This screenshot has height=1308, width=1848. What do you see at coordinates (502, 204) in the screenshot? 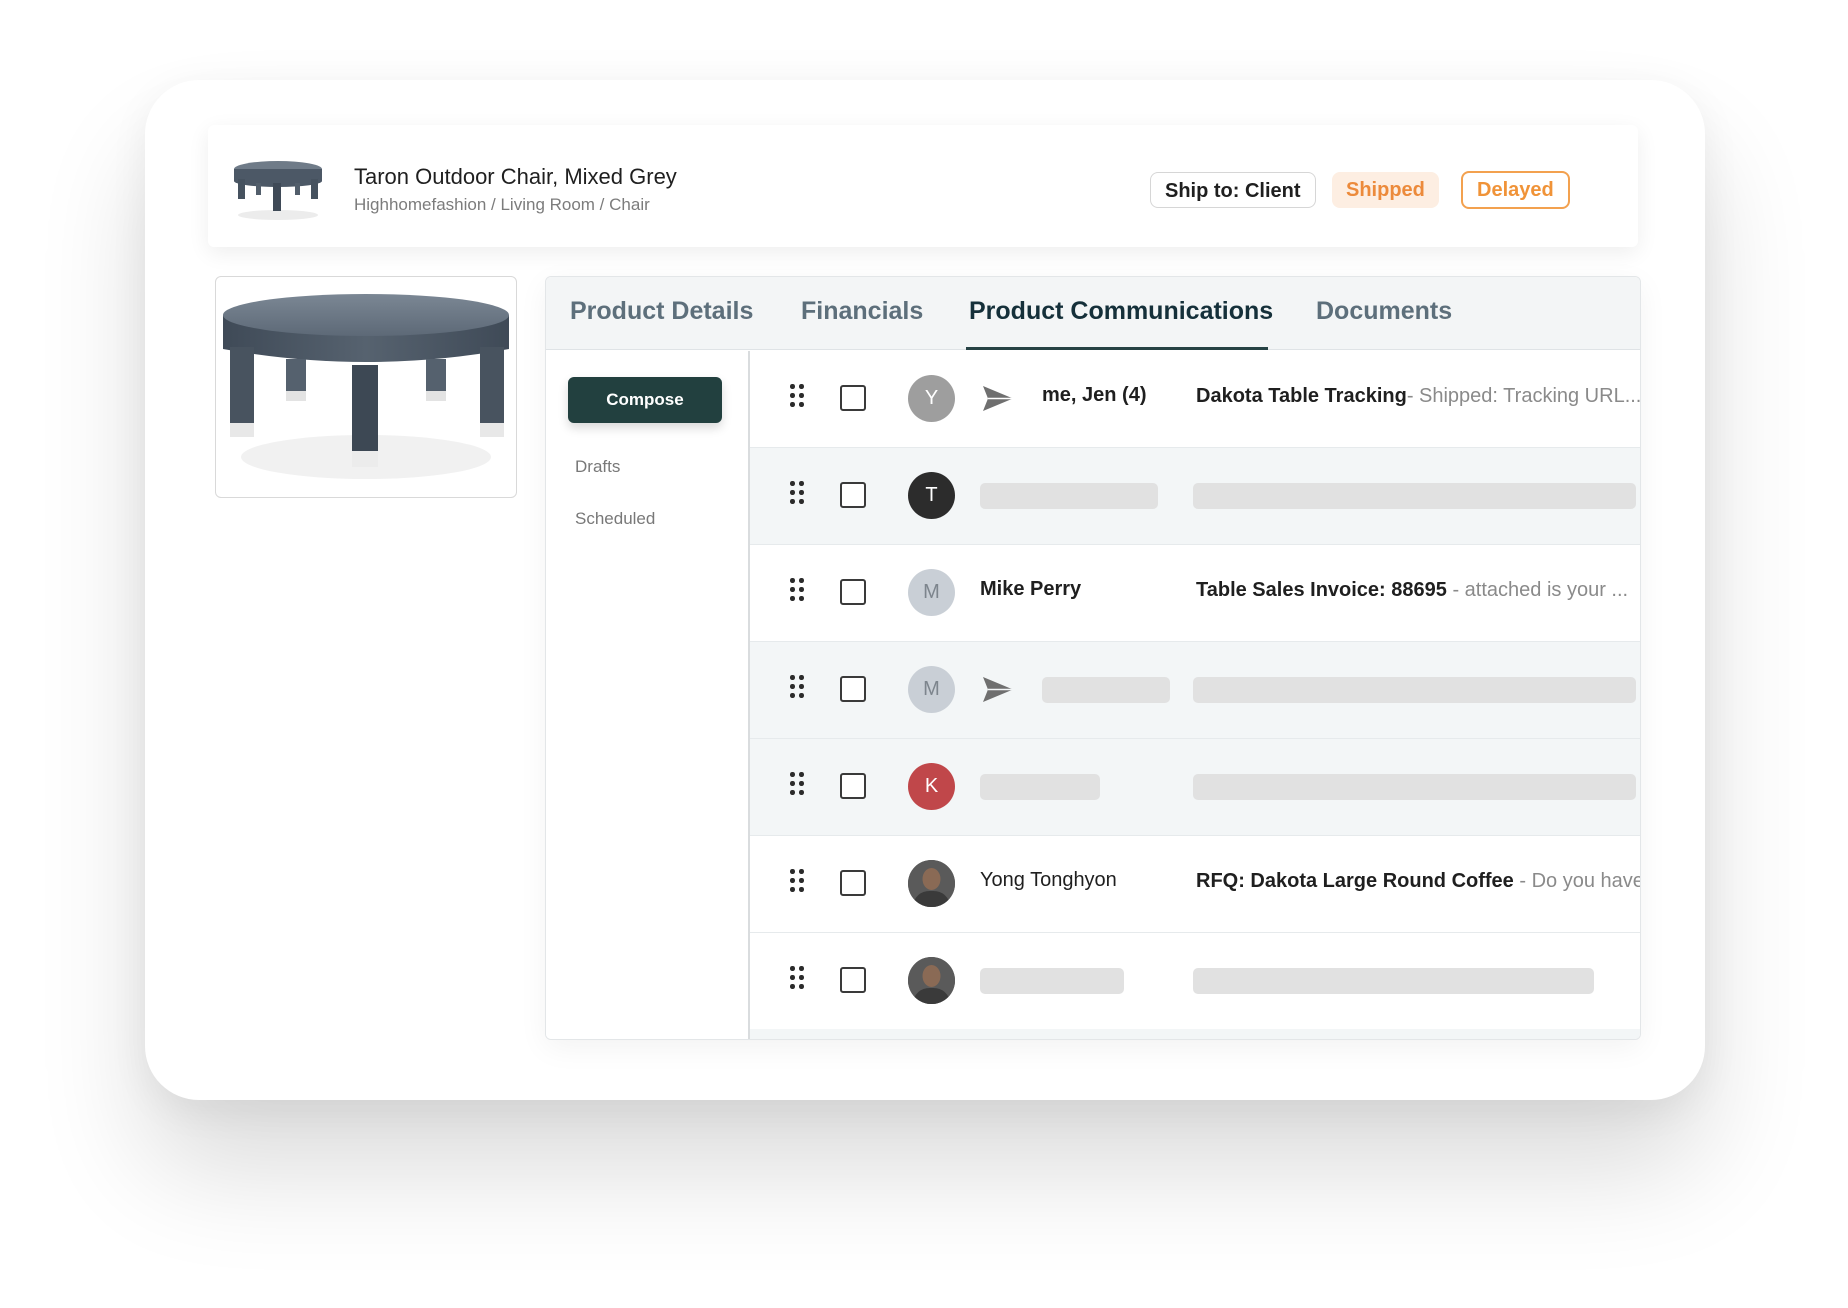
I see `breadcrumb: Highhomefashion / Living Room / Chair` at bounding box center [502, 204].